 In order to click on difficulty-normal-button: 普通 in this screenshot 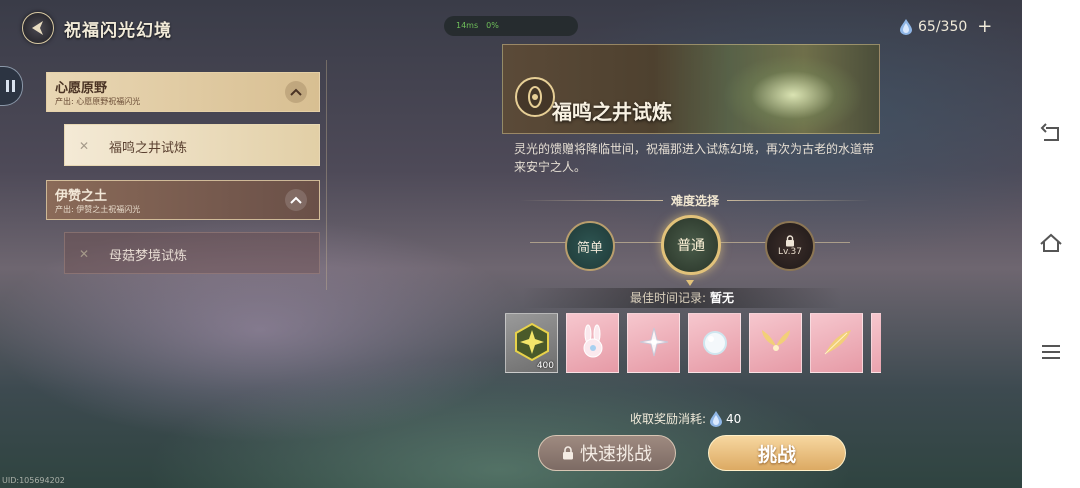, I will do `click(691, 245)`.